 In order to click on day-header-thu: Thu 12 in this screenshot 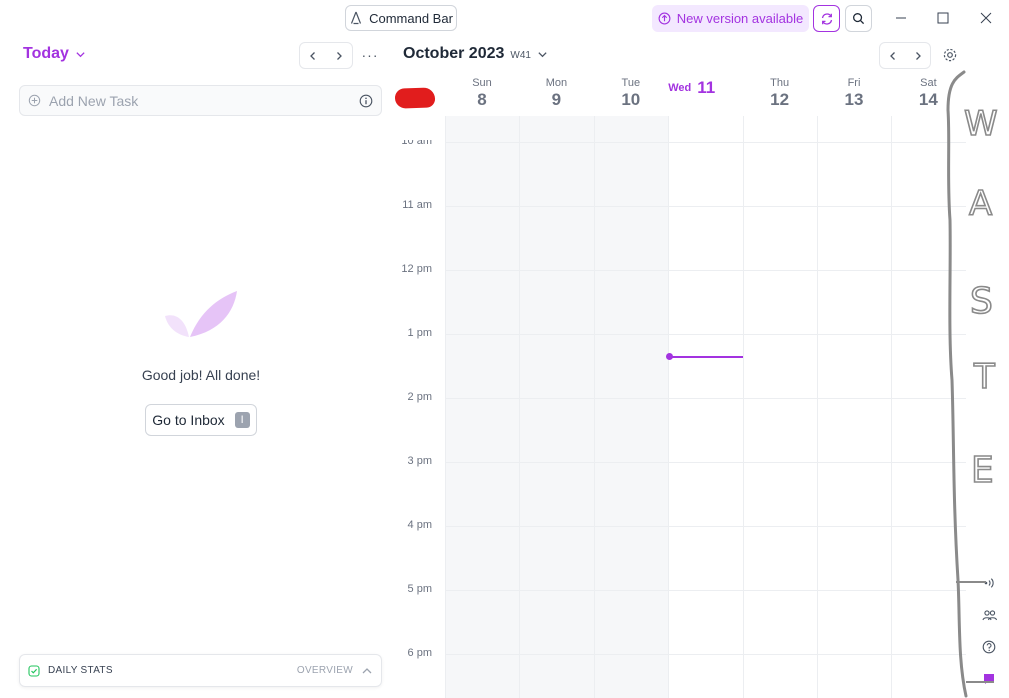, I will do `click(780, 93)`.